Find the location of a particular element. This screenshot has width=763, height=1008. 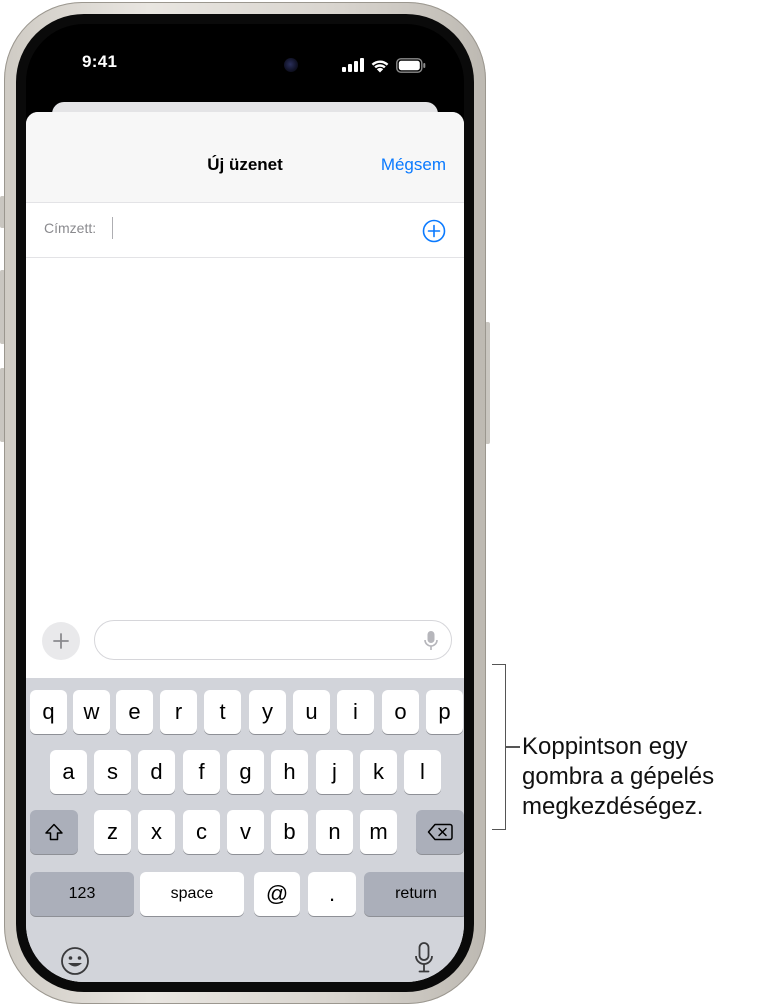

status-time: 9:41 is located at coordinates (100, 61).